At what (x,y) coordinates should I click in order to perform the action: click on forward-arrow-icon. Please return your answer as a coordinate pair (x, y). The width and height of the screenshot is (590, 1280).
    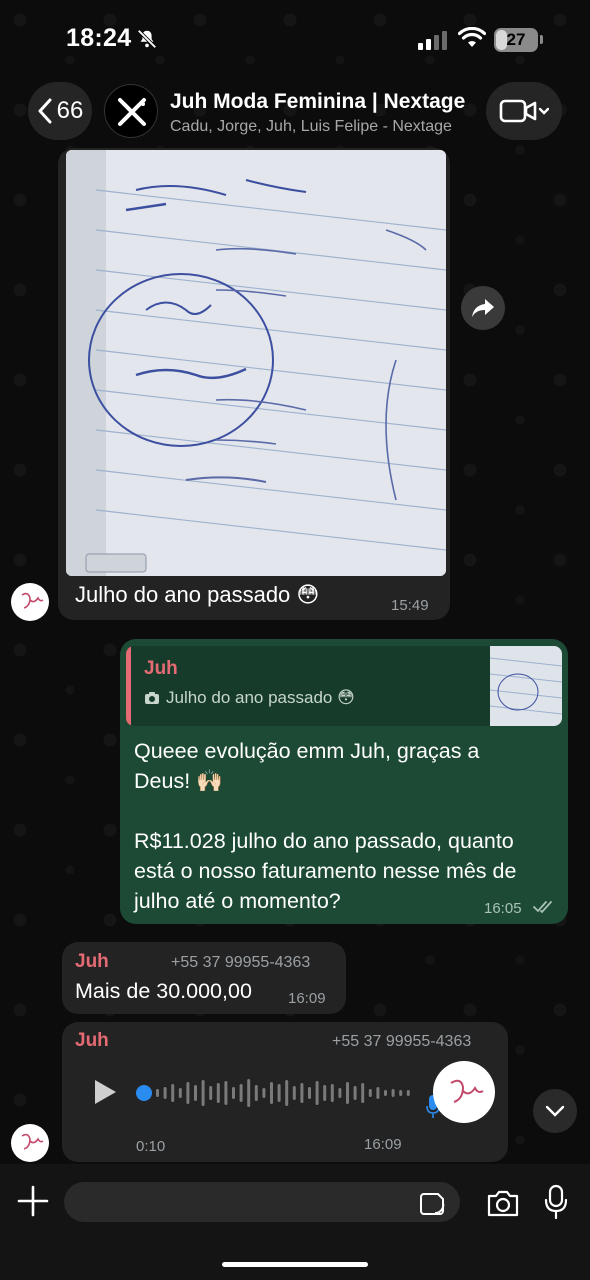
    Looking at the image, I should click on (483, 308).